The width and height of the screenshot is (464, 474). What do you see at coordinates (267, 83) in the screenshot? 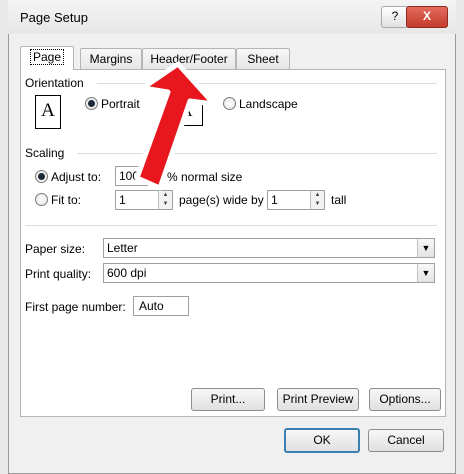
I see `orientation-divider` at bounding box center [267, 83].